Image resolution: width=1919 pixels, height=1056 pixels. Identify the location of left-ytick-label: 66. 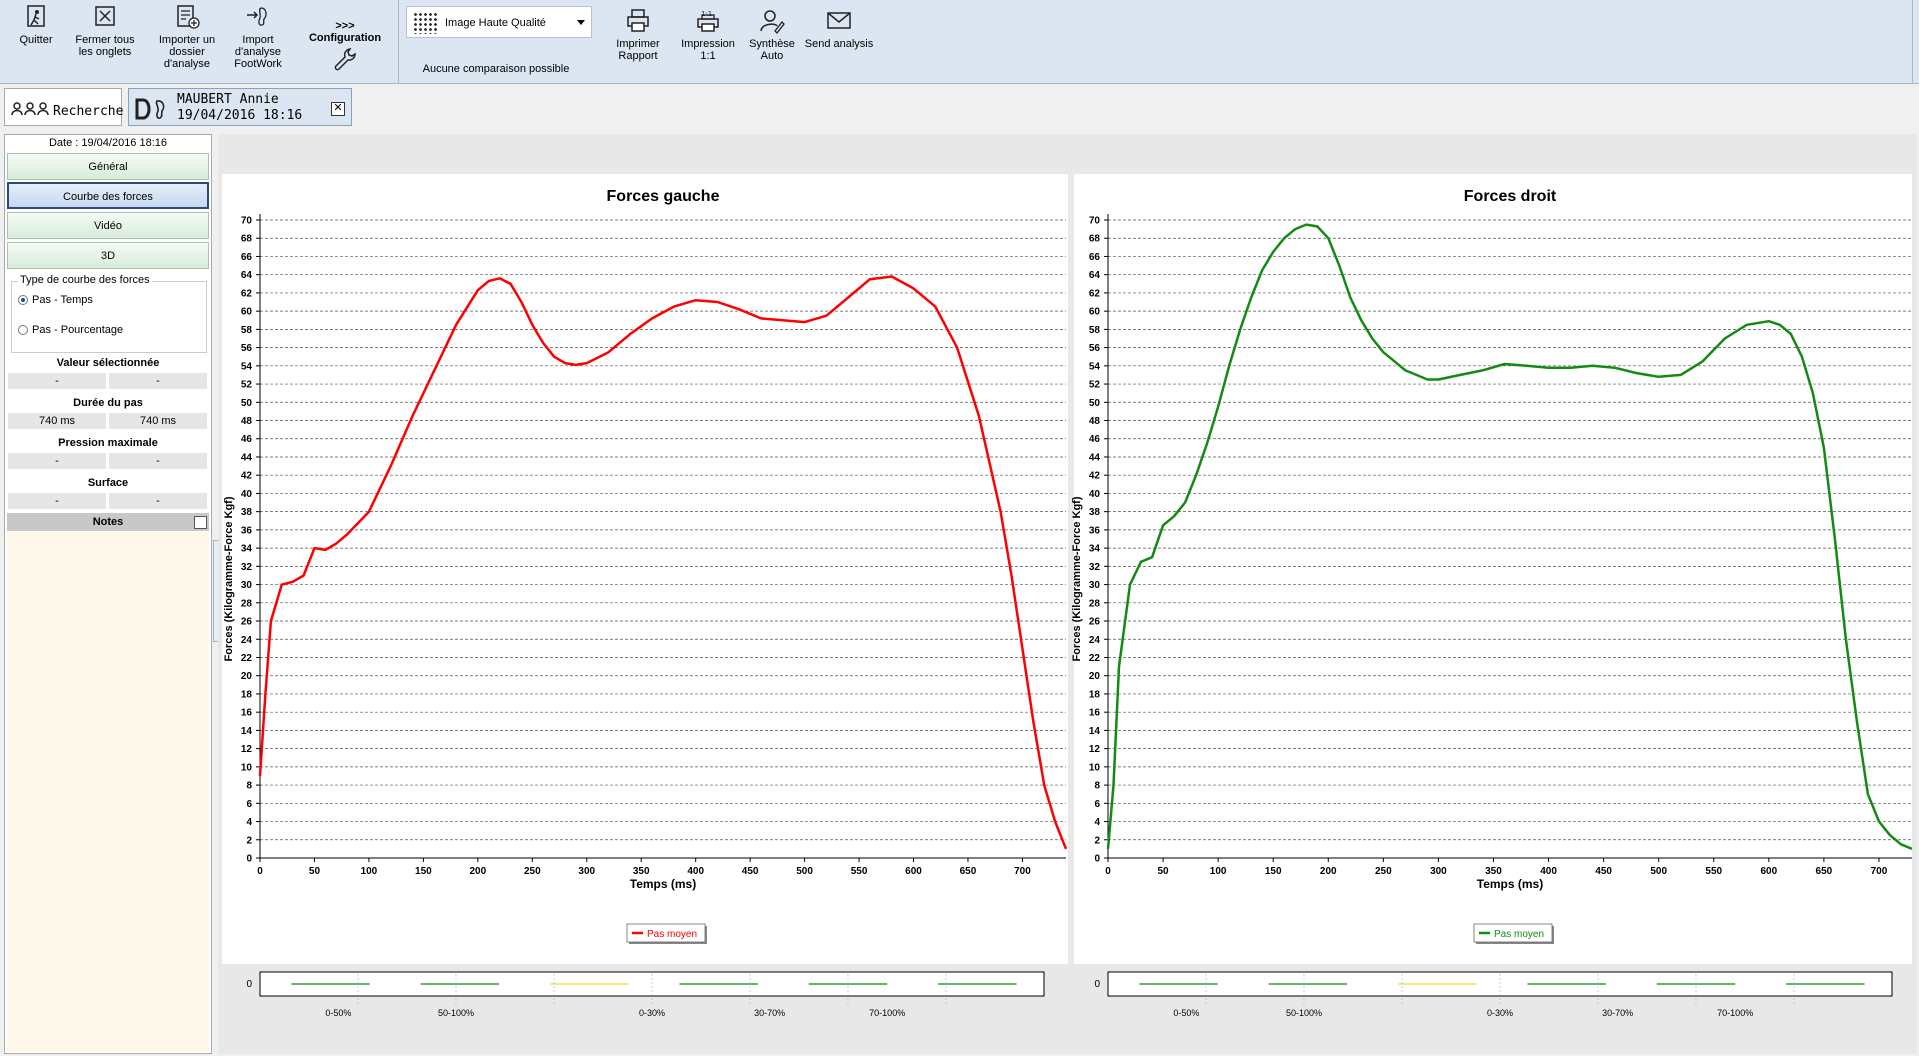
(247, 257).